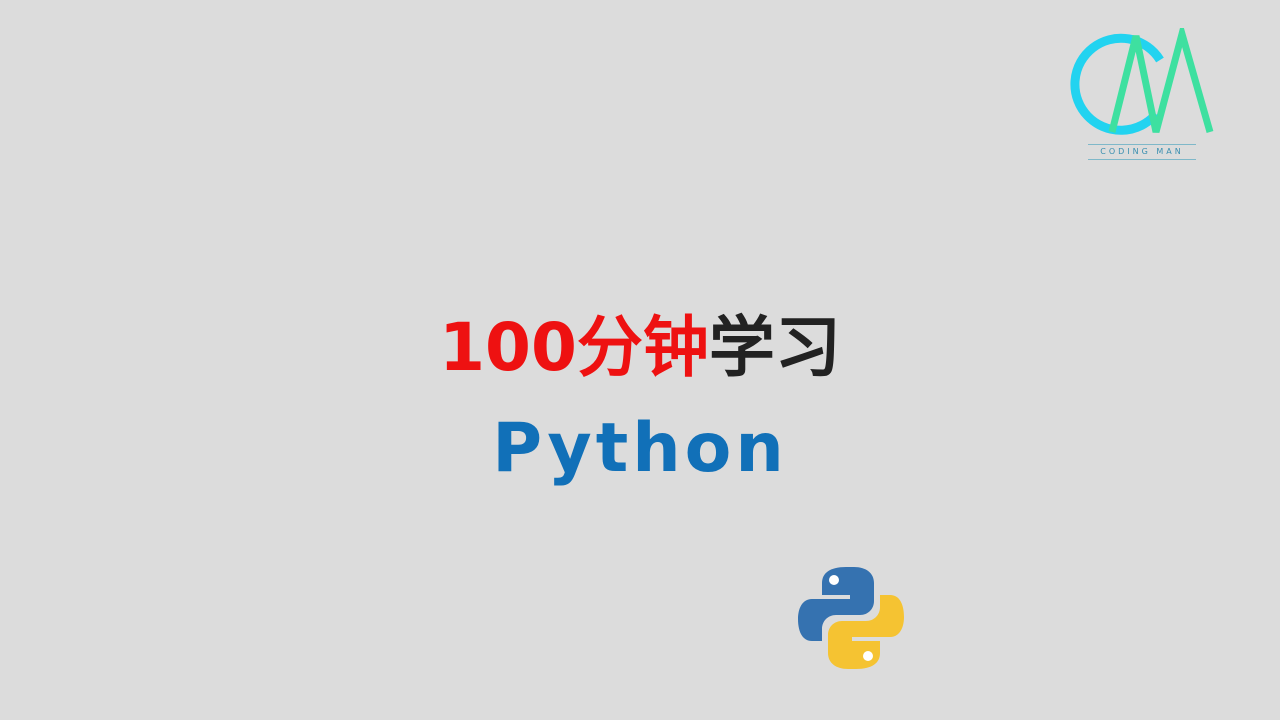 This screenshot has width=1280, height=720. What do you see at coordinates (574, 347) in the screenshot?
I see `title-highlight: 100分钟` at bounding box center [574, 347].